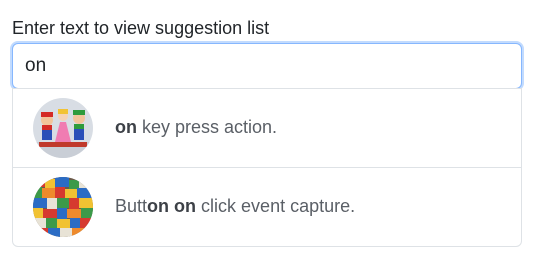  What do you see at coordinates (185, 206) in the screenshot?
I see `suggestion-match-2: on` at bounding box center [185, 206].